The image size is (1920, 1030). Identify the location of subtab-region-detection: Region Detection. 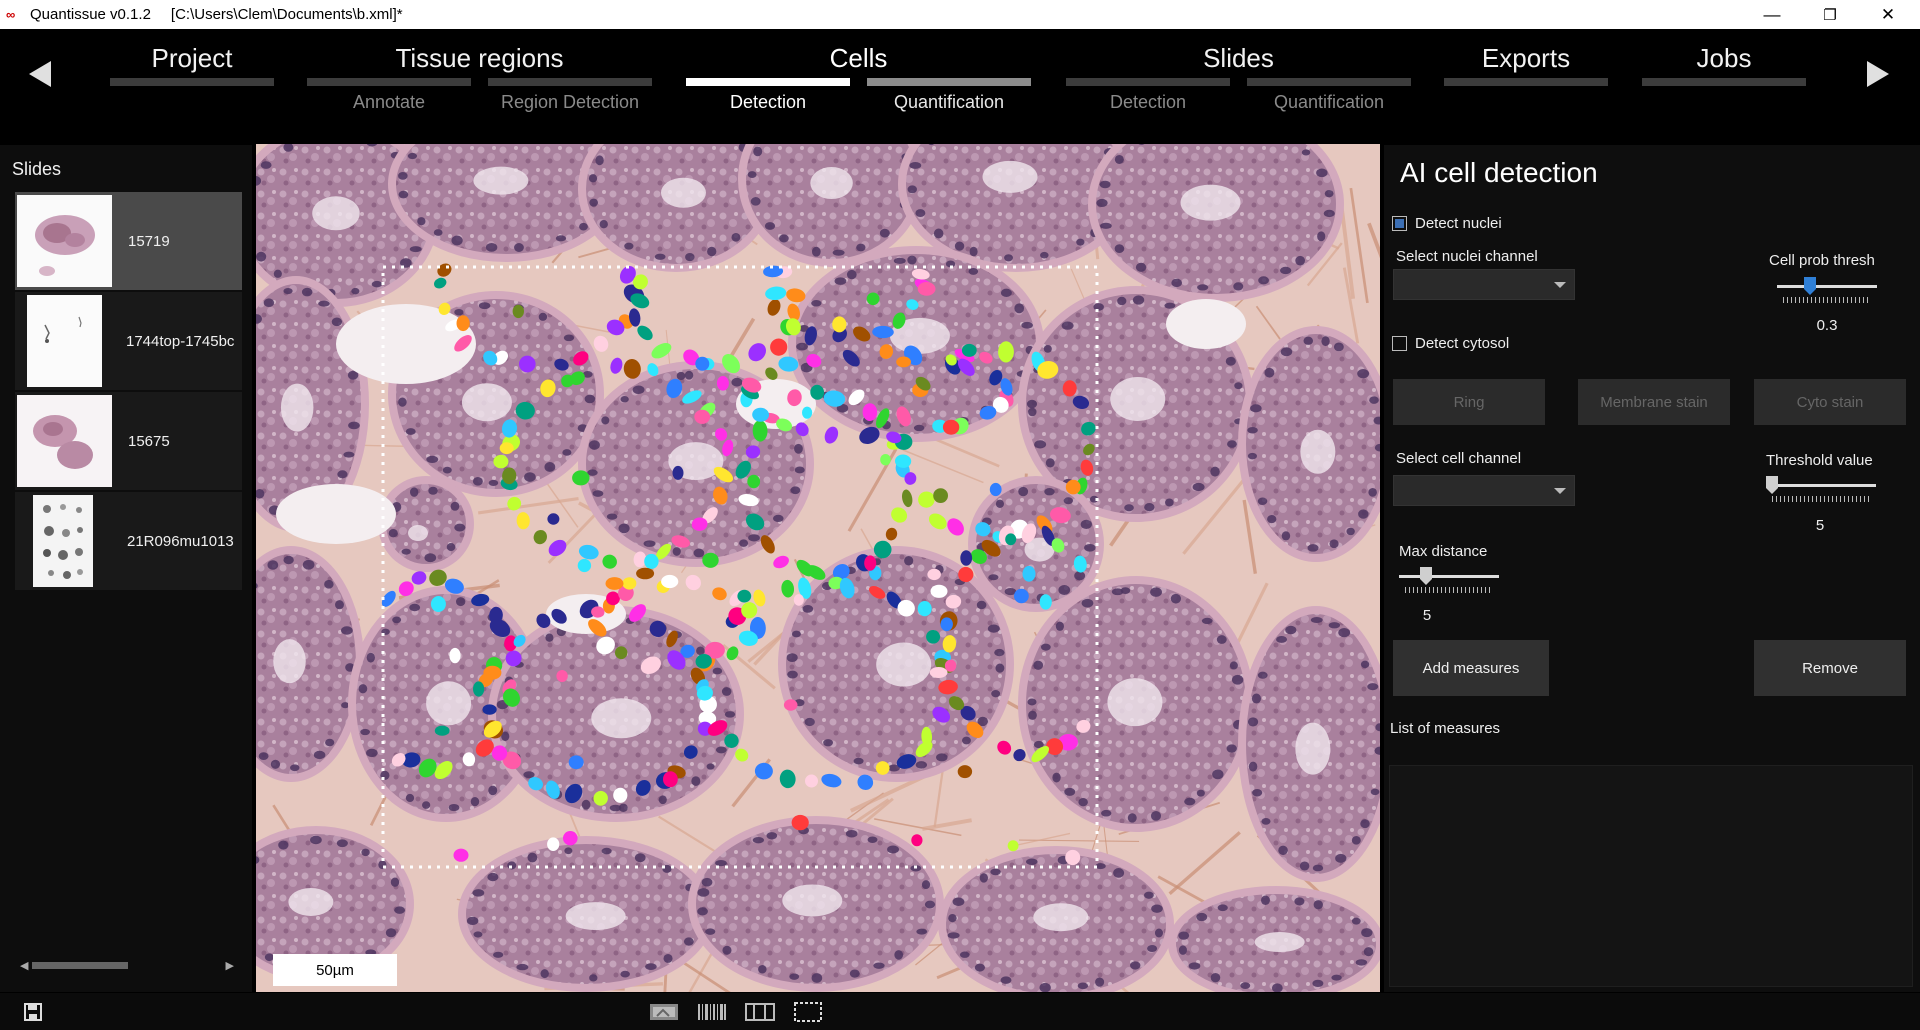
(570, 102).